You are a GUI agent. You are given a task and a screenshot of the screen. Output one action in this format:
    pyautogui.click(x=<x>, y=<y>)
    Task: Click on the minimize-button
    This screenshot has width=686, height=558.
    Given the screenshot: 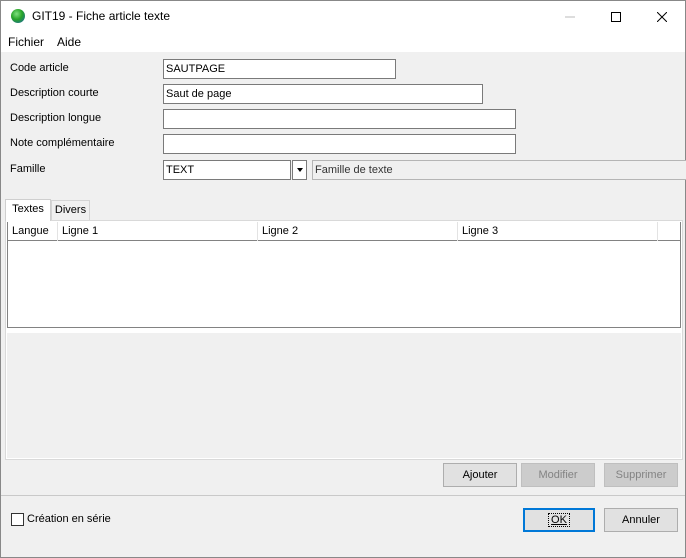 What is the action you would take?
    pyautogui.click(x=570, y=16)
    